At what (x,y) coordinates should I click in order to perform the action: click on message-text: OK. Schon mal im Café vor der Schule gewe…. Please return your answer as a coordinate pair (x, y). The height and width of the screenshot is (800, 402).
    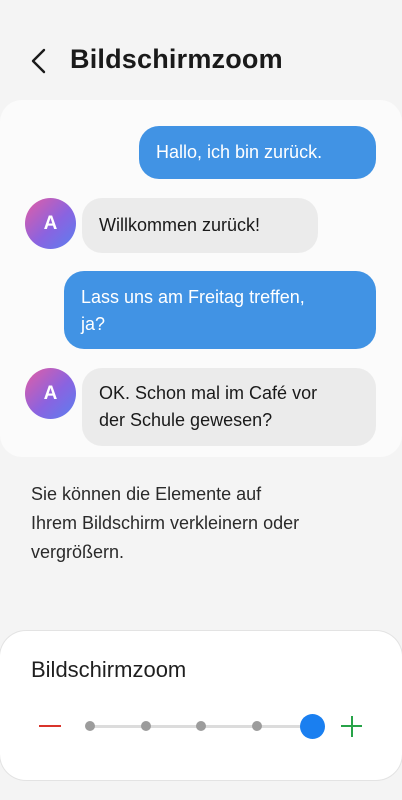
    Looking at the image, I should click on (208, 406).